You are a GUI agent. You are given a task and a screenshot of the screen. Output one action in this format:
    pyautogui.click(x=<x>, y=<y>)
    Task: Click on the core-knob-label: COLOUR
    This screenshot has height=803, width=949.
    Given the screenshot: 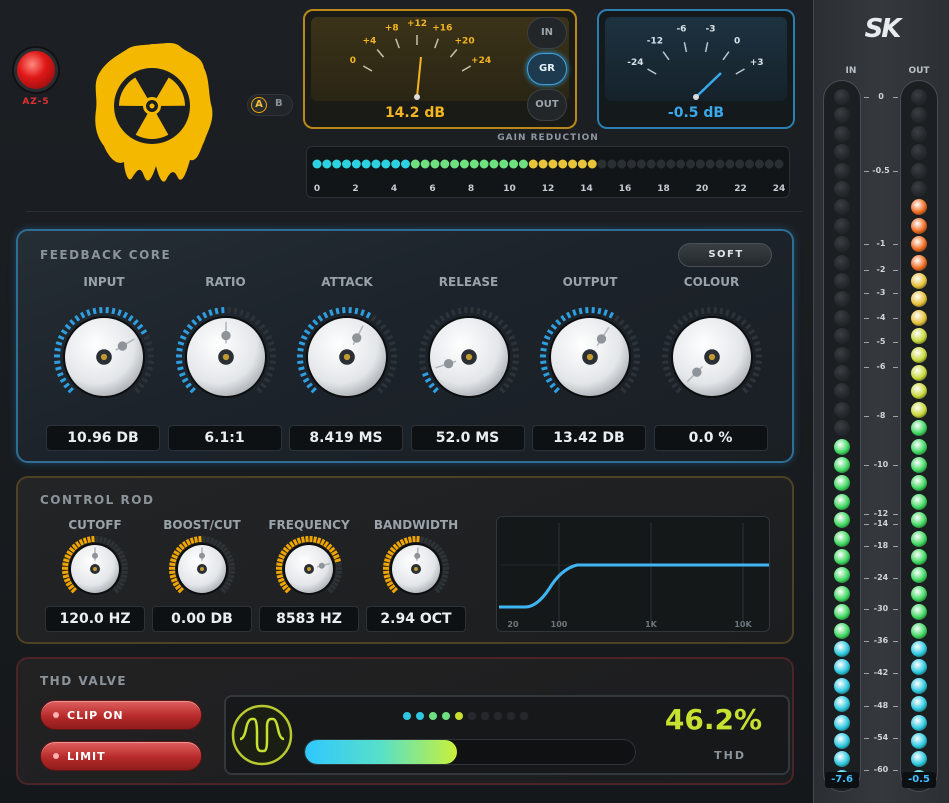 What is the action you would take?
    pyautogui.click(x=711, y=282)
    